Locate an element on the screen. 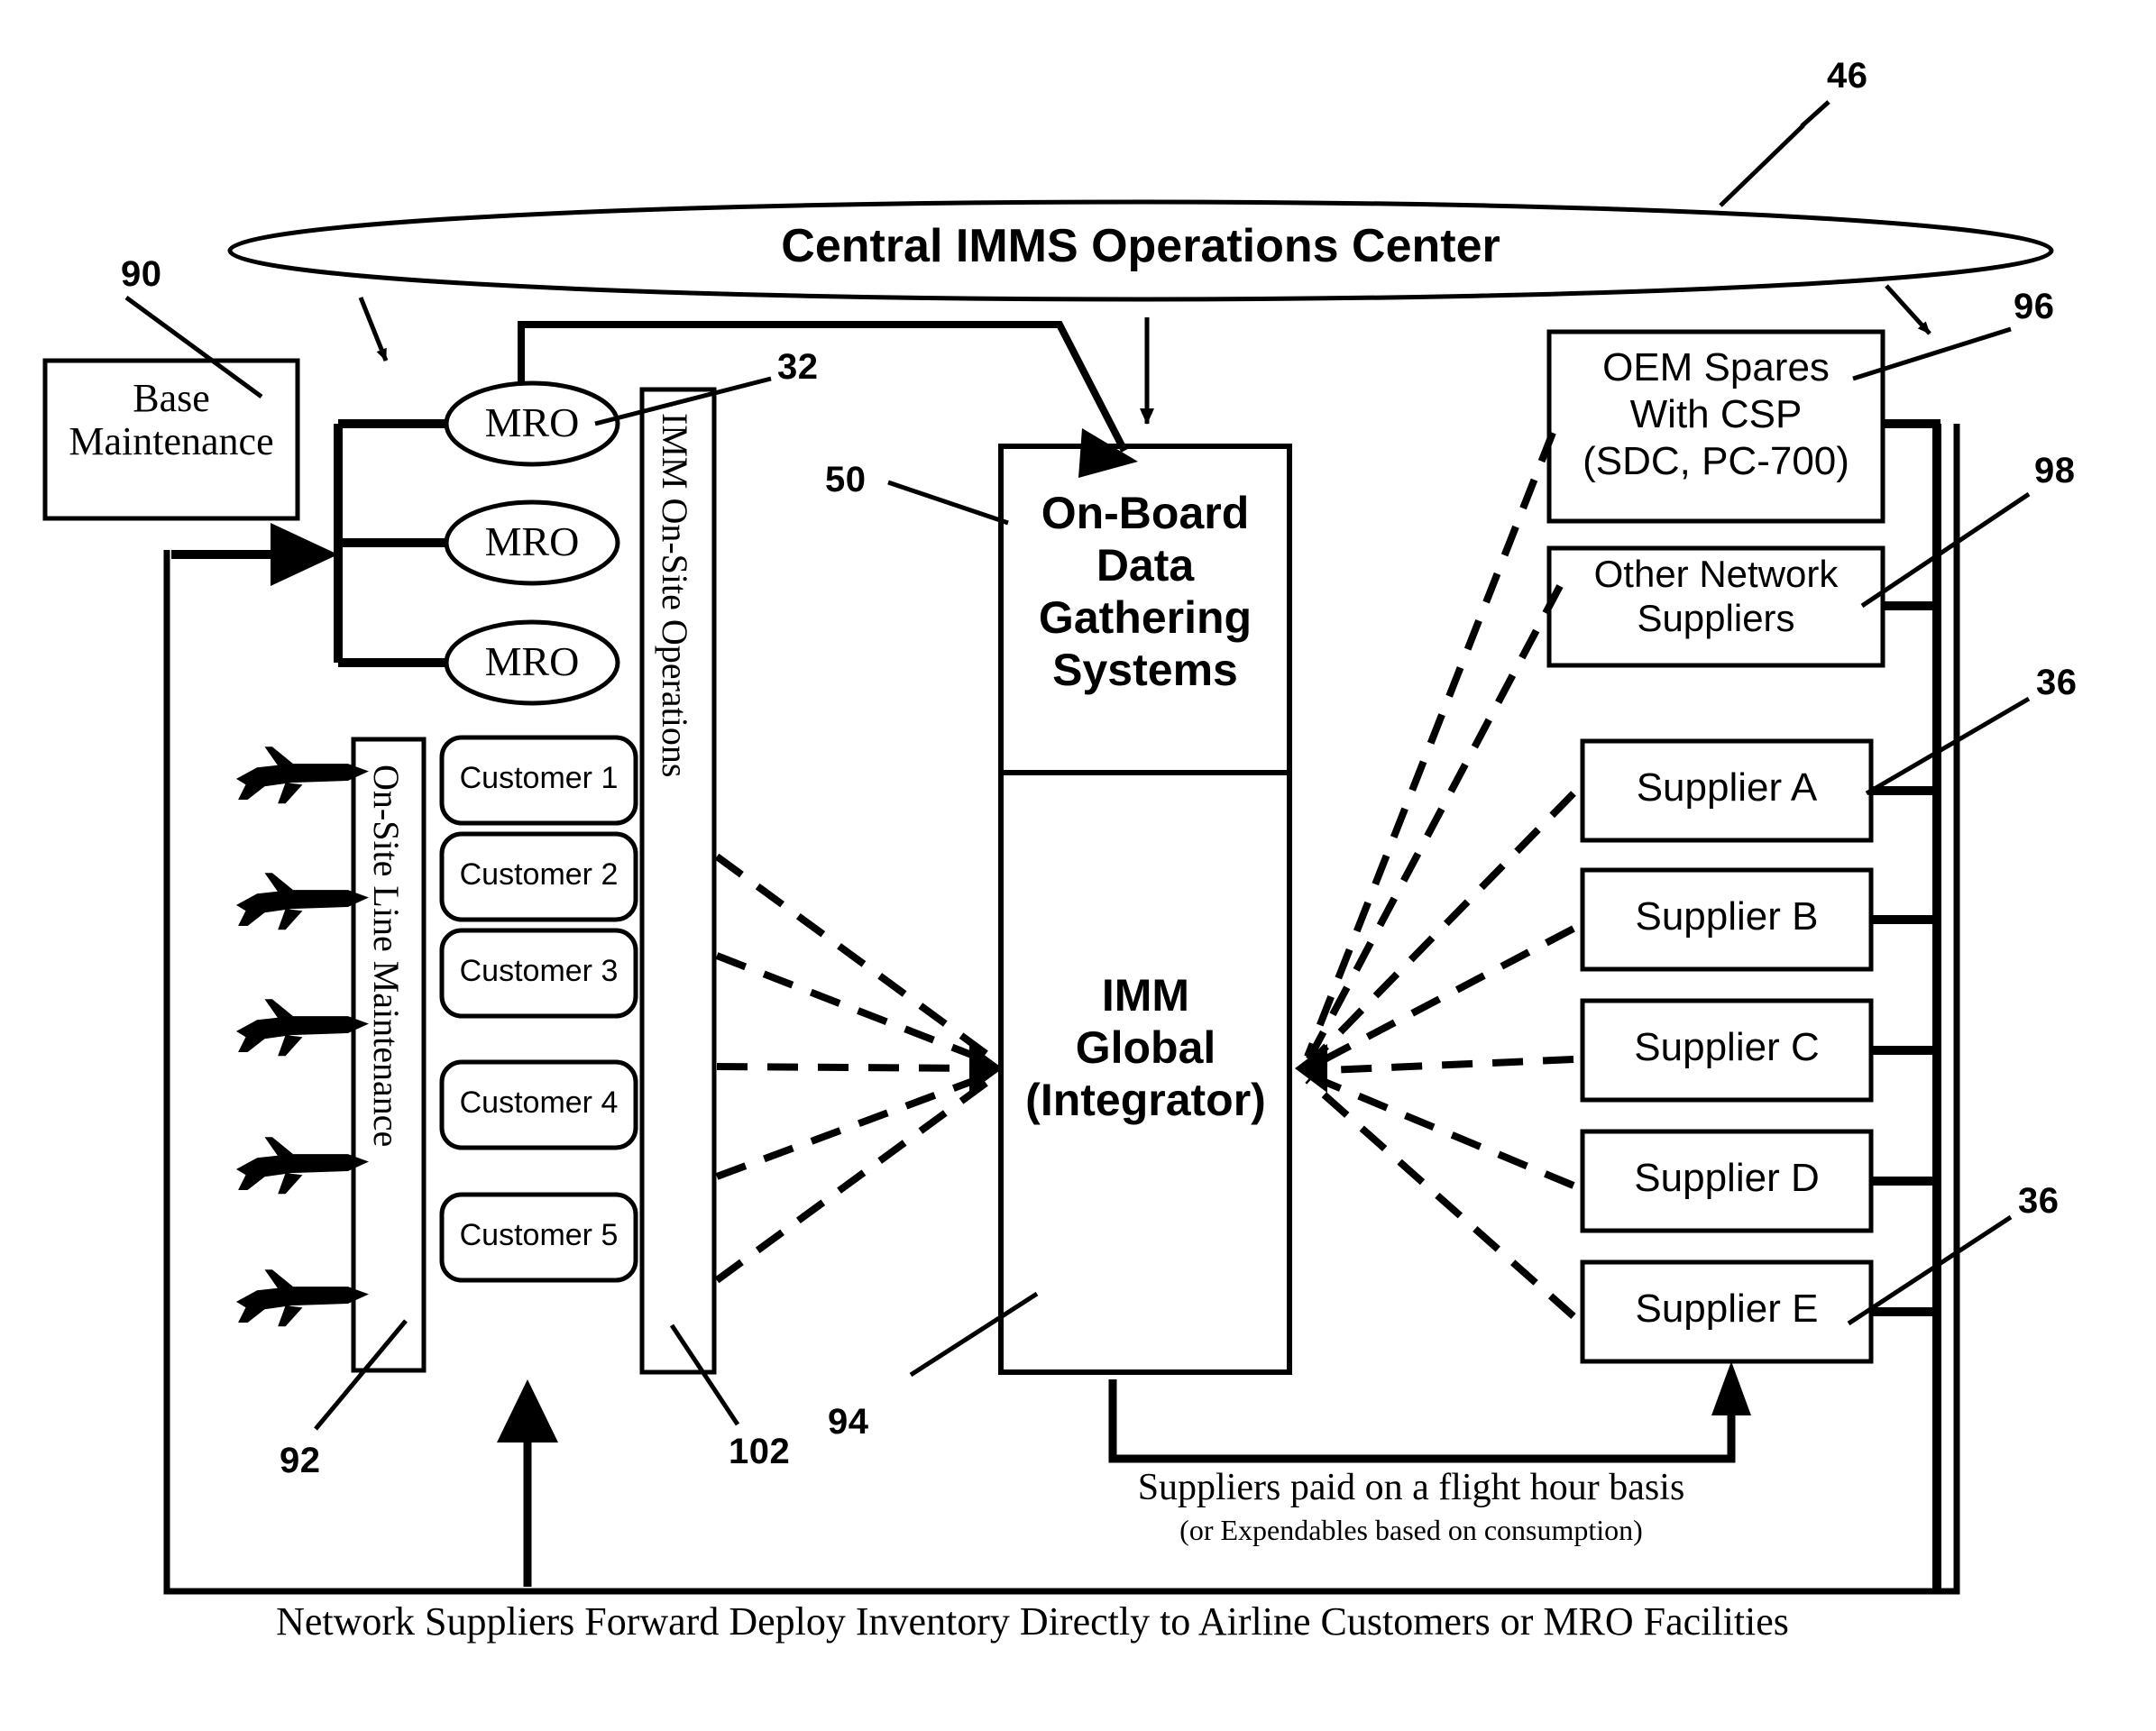 This screenshot has height=1731, width=2156. oem-spares-label: OEM Spares With CSP (SDC, PC-700) is located at coordinates (1716, 414).